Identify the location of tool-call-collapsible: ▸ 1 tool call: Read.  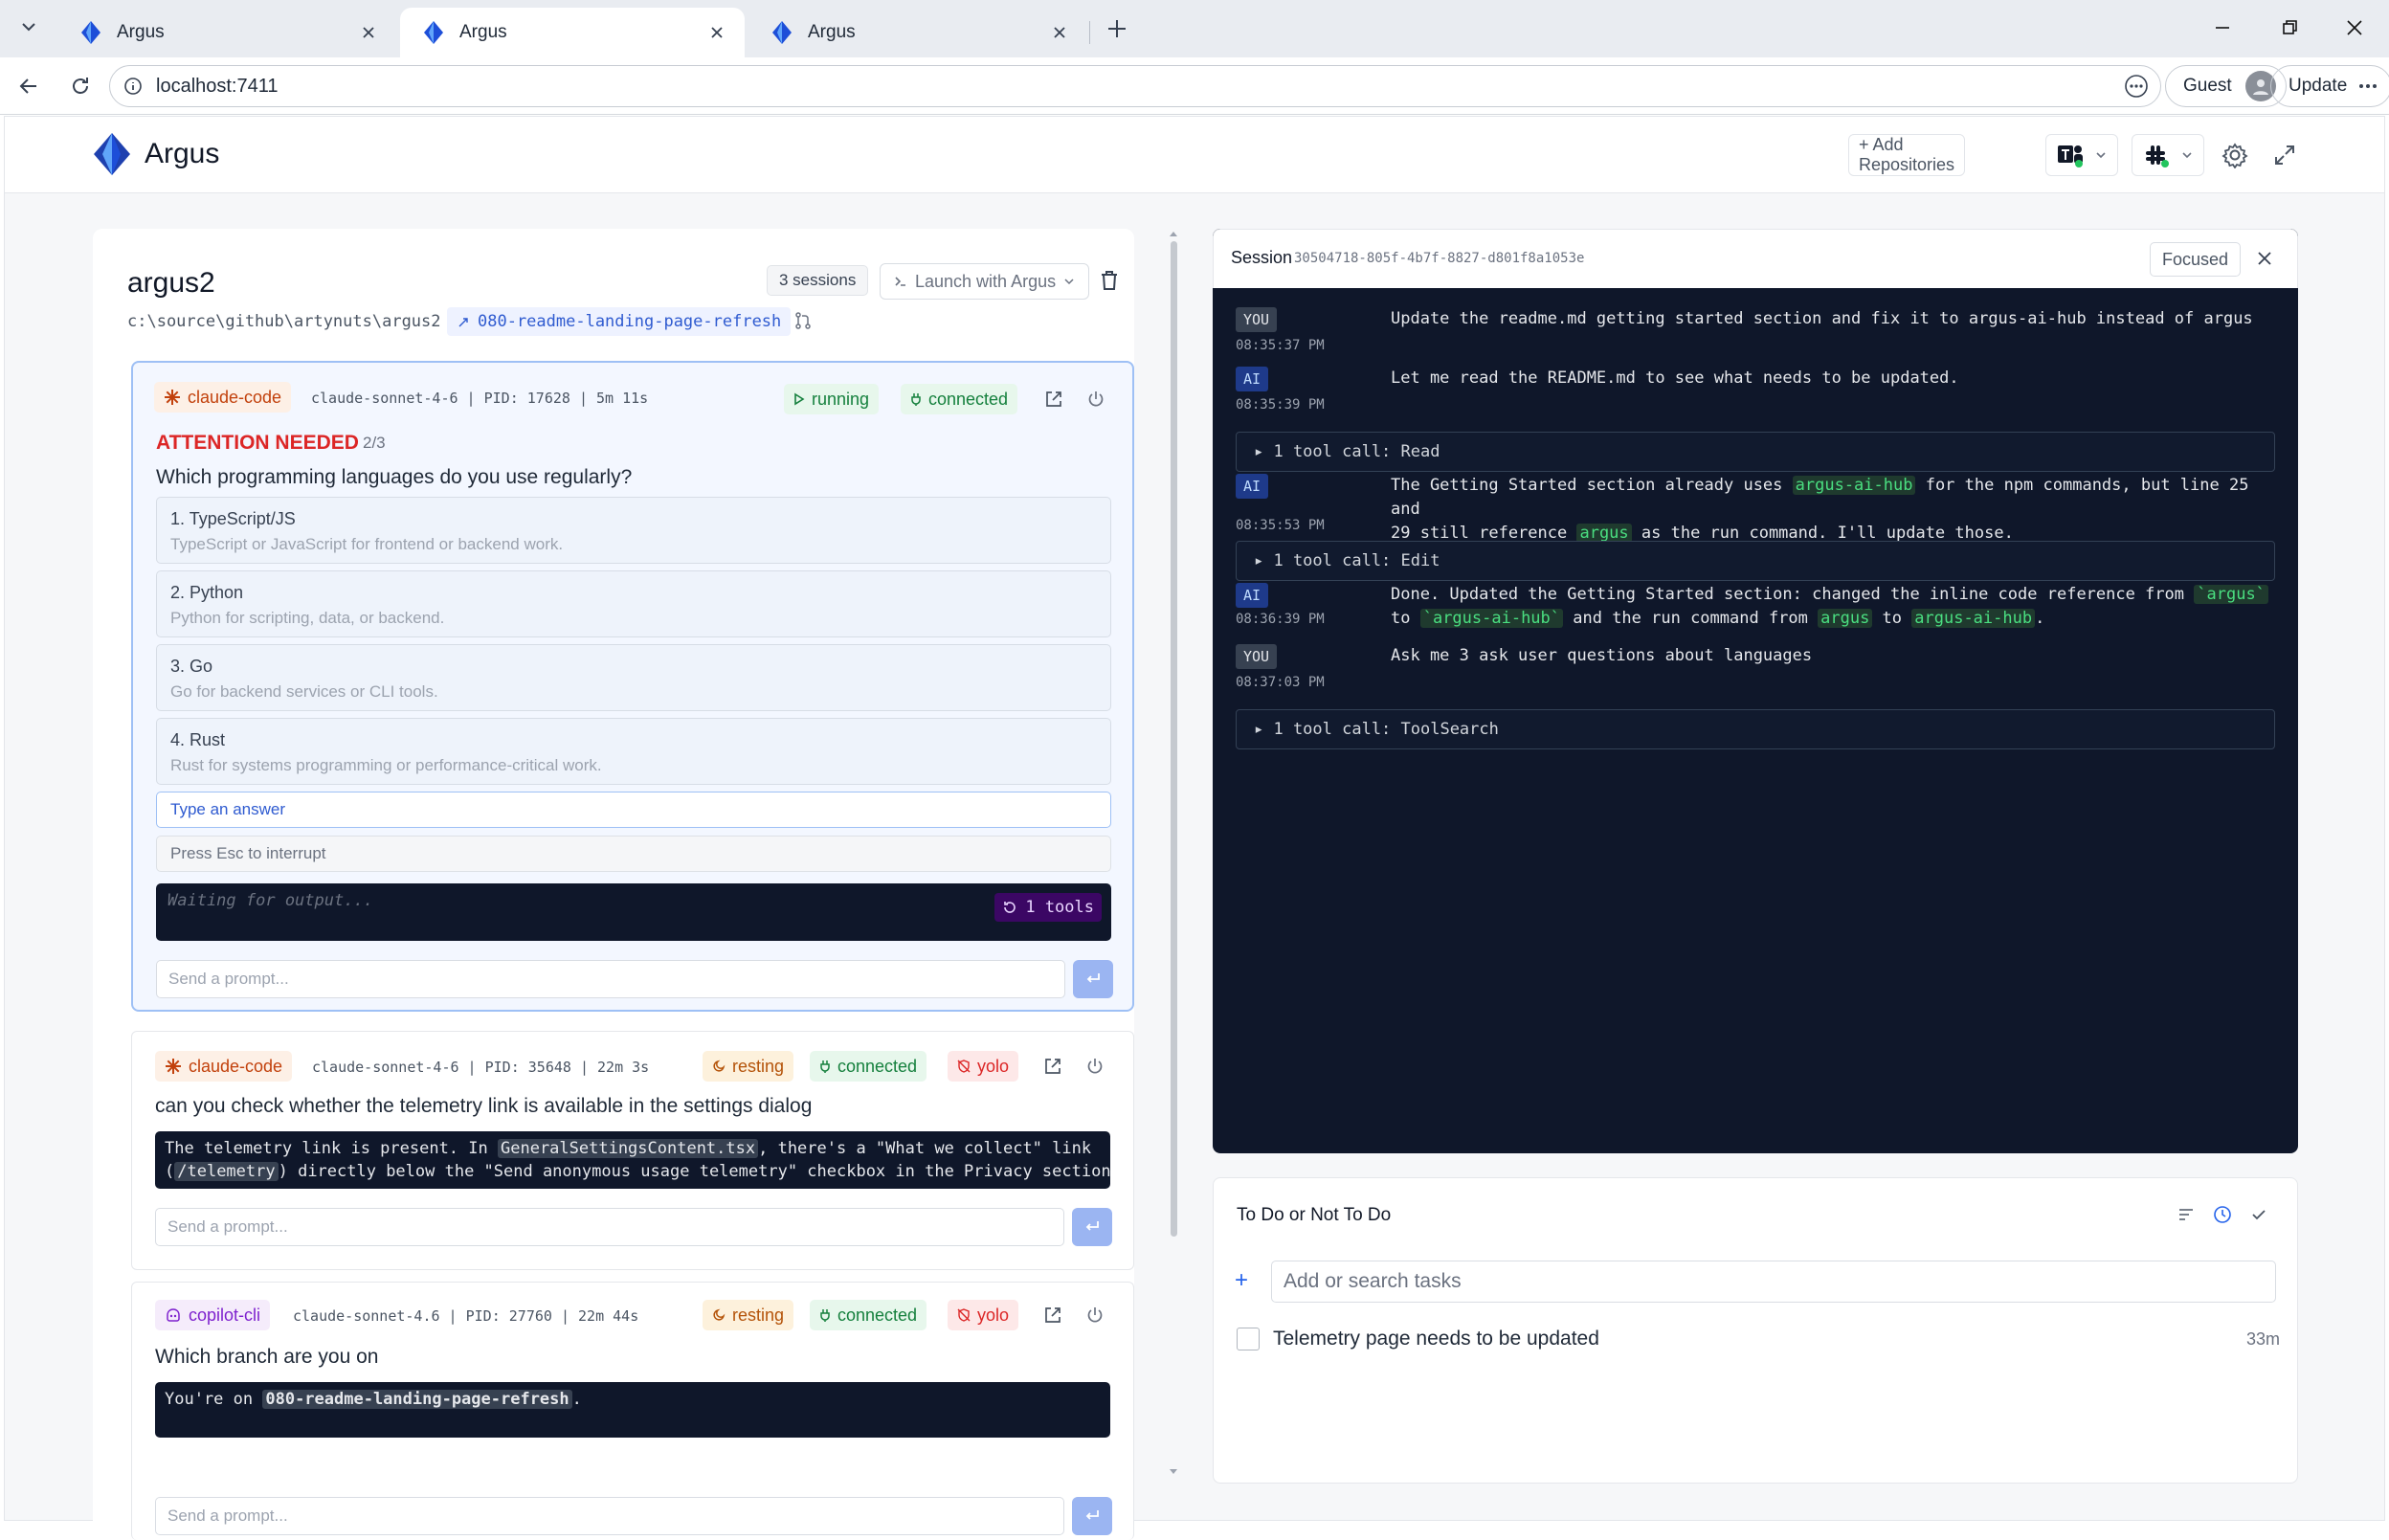
(1755, 452).